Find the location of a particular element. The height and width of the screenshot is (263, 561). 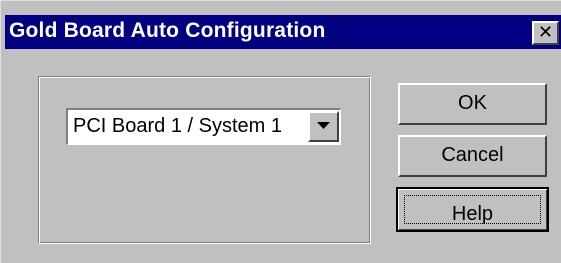

ok-button: OK is located at coordinates (472, 104).